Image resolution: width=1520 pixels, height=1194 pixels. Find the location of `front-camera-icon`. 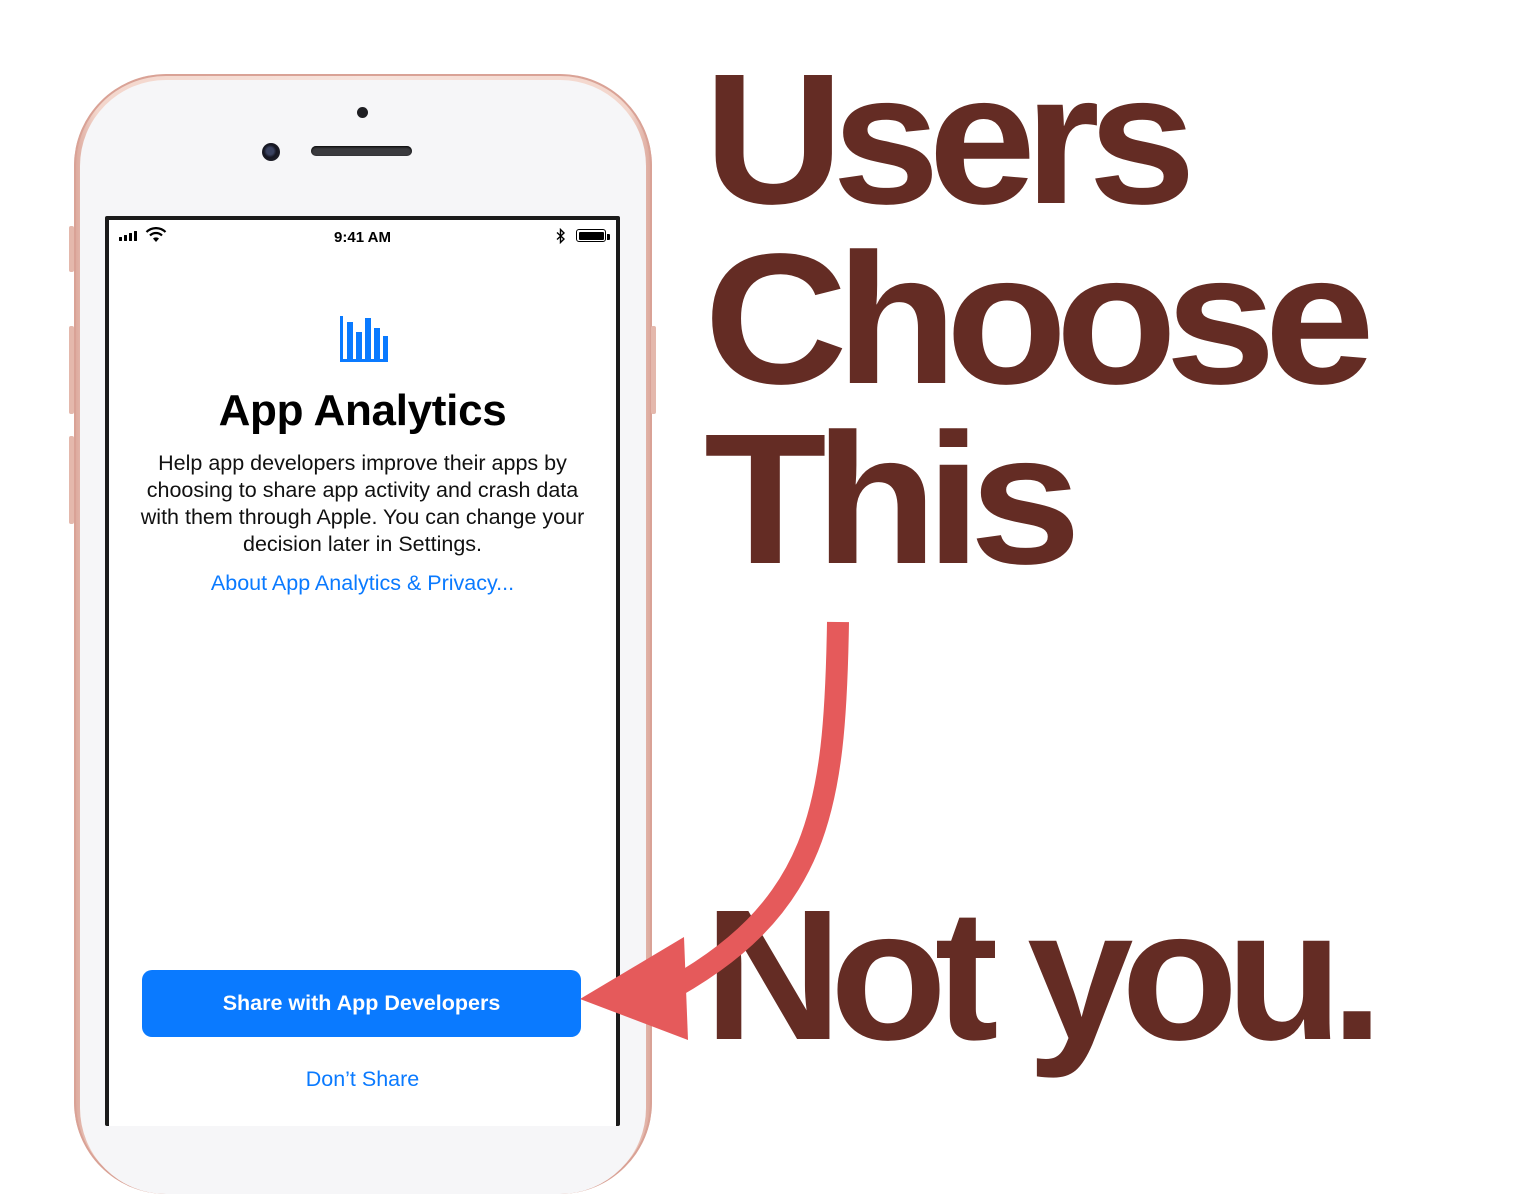

front-camera-icon is located at coordinates (271, 152).